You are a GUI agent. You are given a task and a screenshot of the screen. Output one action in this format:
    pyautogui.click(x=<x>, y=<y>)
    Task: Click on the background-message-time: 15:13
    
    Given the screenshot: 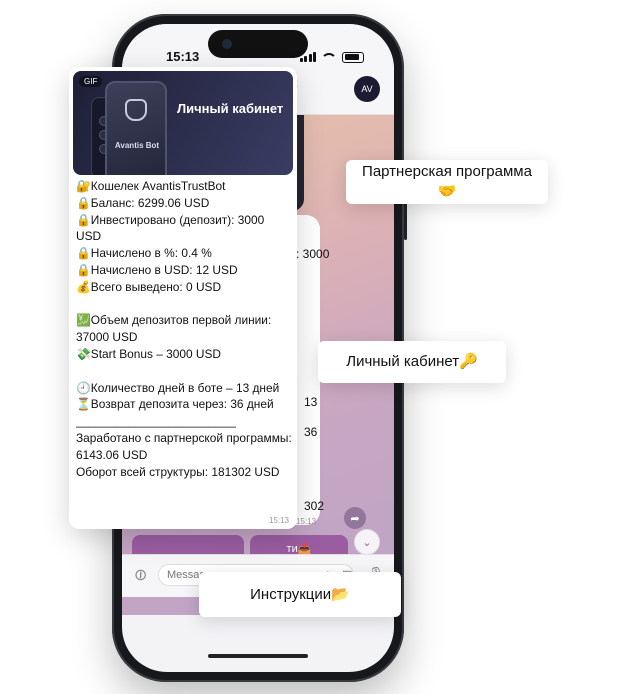 What is the action you would take?
    pyautogui.click(x=306, y=521)
    